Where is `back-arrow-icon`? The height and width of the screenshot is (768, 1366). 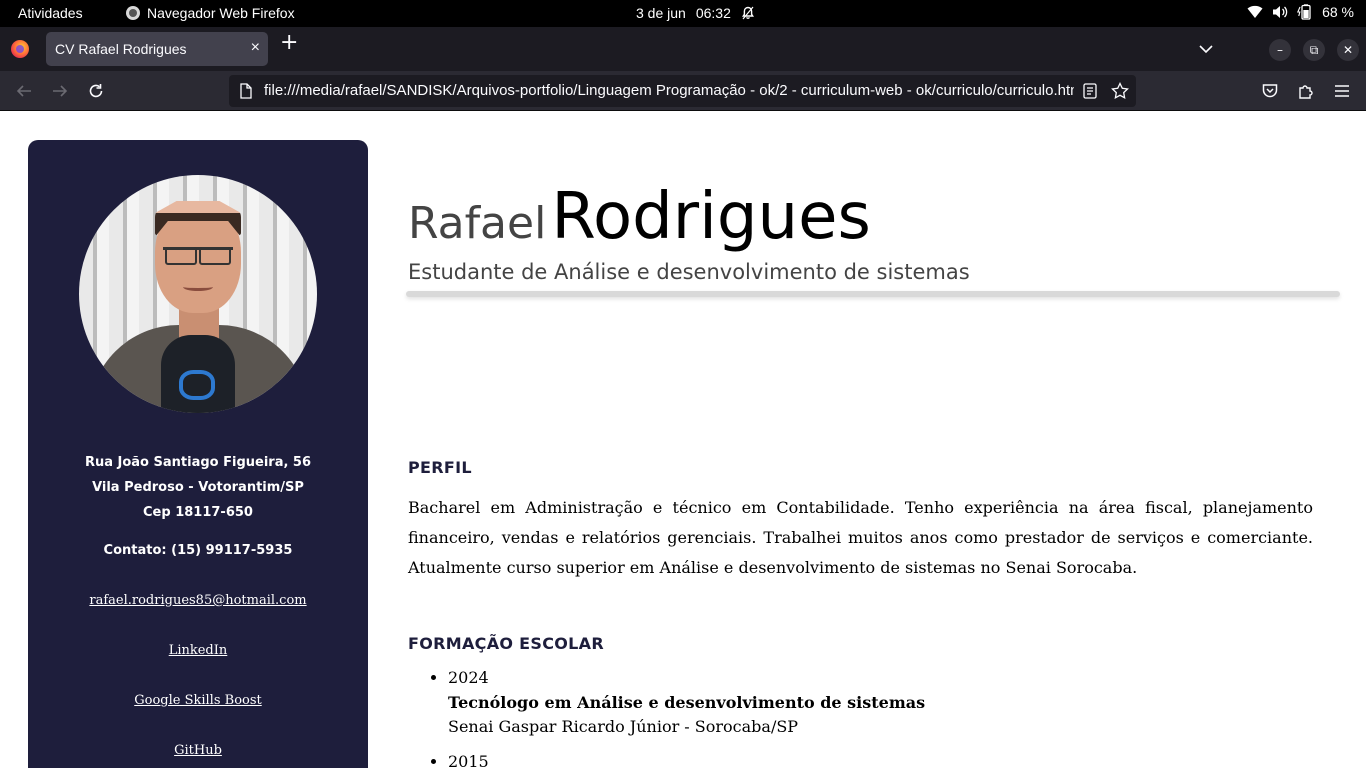
back-arrow-icon is located at coordinates (24, 91).